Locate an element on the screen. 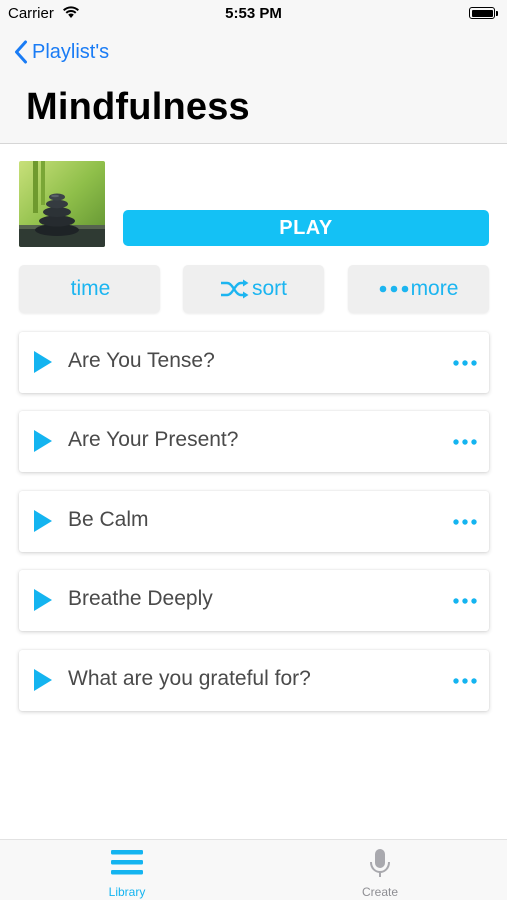 This screenshot has height=900, width=507. track-row: Are Your Present? is located at coordinates (254, 441).